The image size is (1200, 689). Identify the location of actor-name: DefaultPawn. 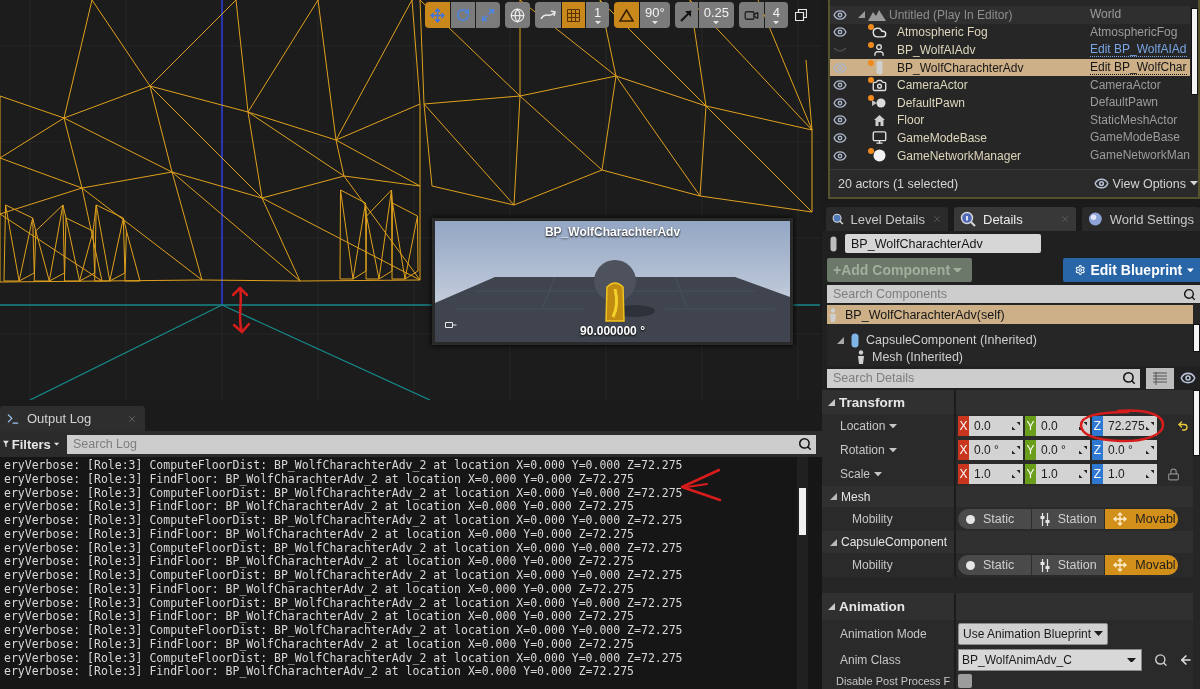
(931, 102).